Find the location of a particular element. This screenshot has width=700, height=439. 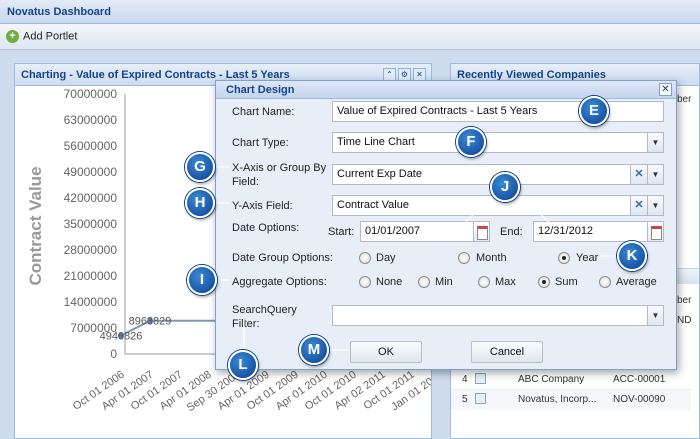

callout-badge-e: E is located at coordinates (594, 111).